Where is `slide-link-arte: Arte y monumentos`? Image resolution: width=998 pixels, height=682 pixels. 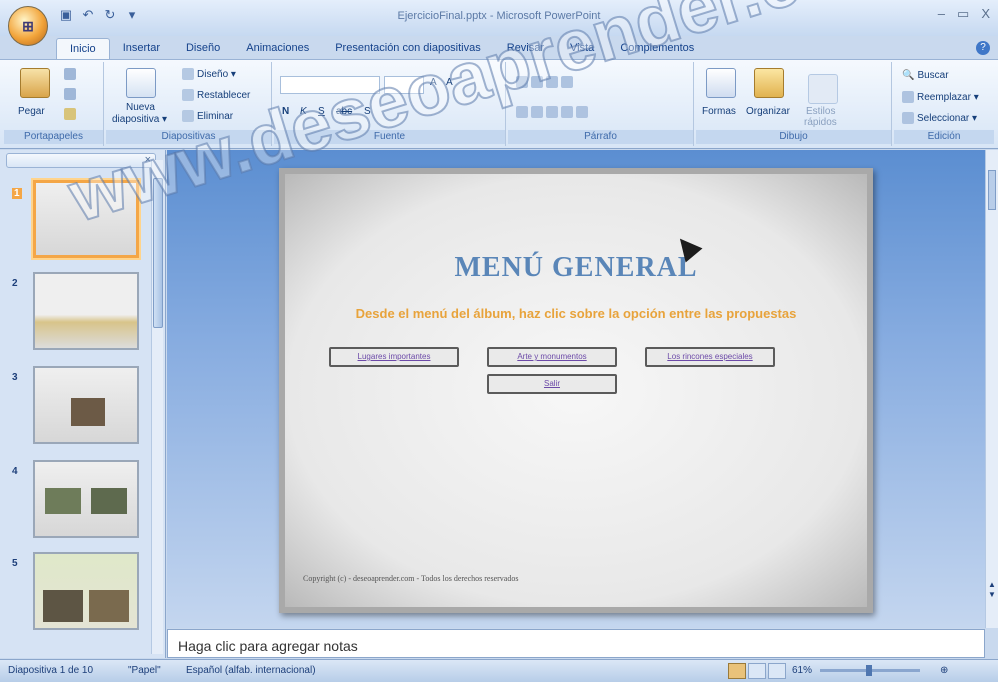 slide-link-arte: Arte y monumentos is located at coordinates (552, 357).